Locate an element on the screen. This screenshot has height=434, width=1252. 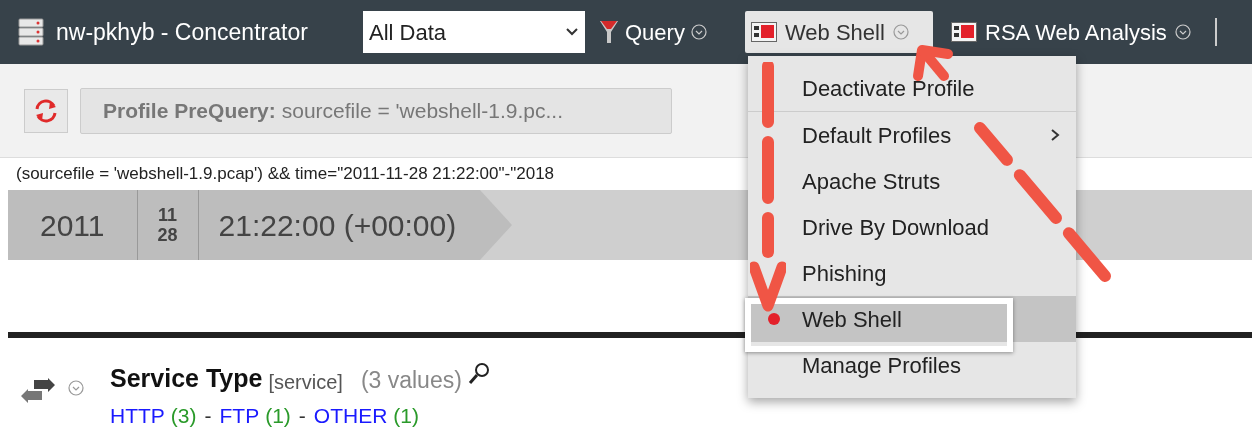
query-text: (sourcefile = 'webshell-1.9.pcap') && time="2011-11-28 21:22:00"-"2018 is located at coordinates (285, 174).